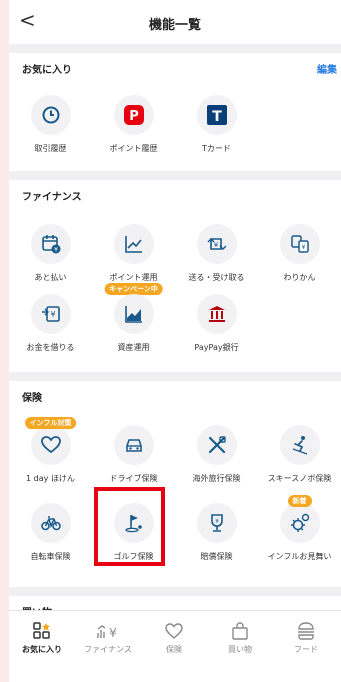  What do you see at coordinates (133, 244) in the screenshot?
I see `chart-line-icon` at bounding box center [133, 244].